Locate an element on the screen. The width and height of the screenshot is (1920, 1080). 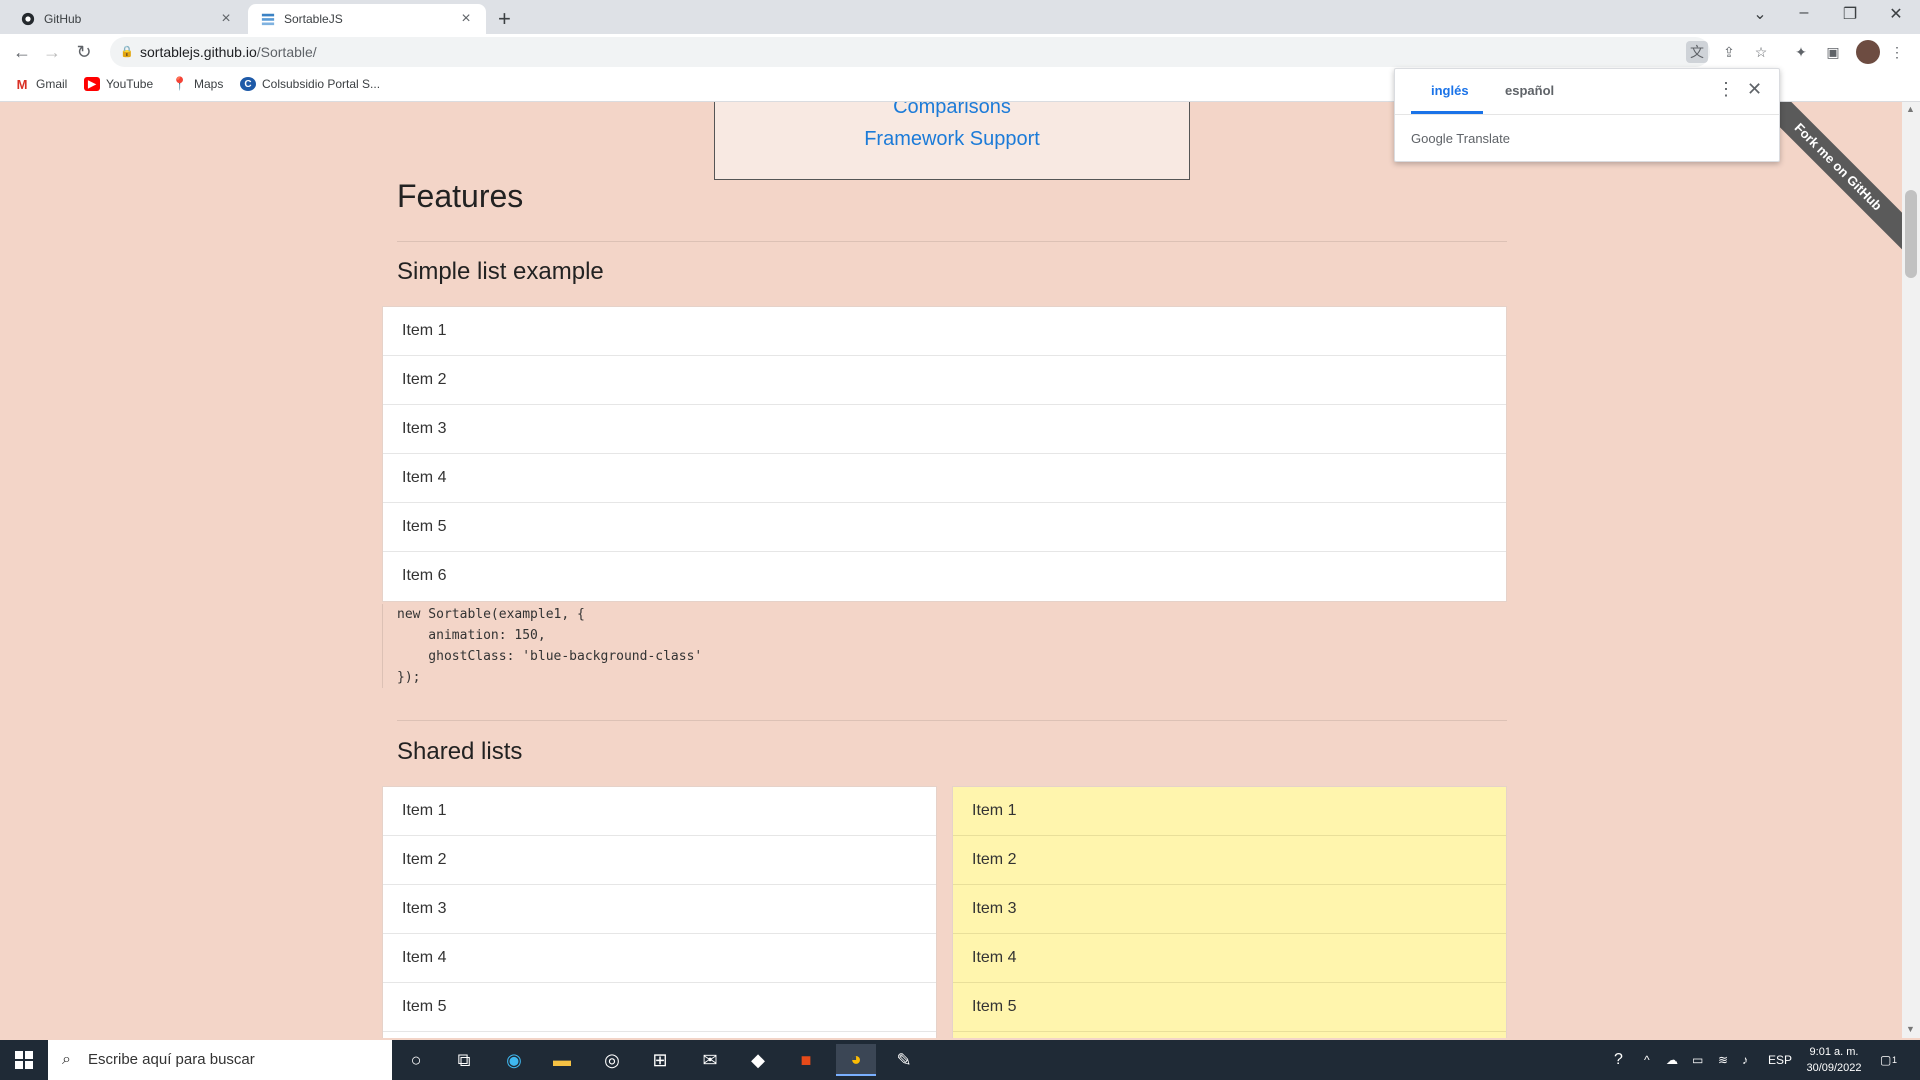
store-icon: ⊞ is located at coordinates (660, 1060).